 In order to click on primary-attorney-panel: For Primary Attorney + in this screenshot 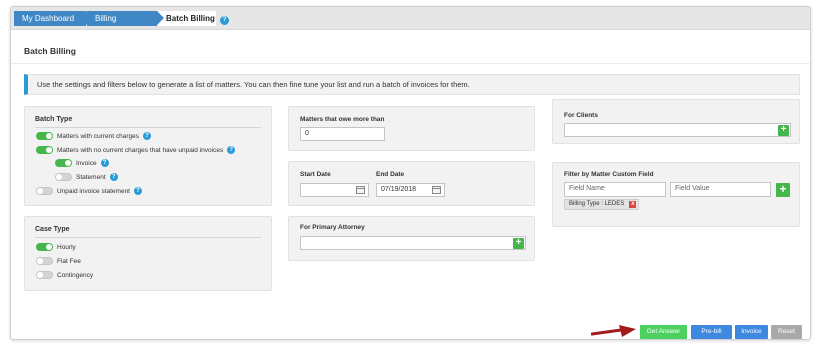, I will do `click(411, 238)`.